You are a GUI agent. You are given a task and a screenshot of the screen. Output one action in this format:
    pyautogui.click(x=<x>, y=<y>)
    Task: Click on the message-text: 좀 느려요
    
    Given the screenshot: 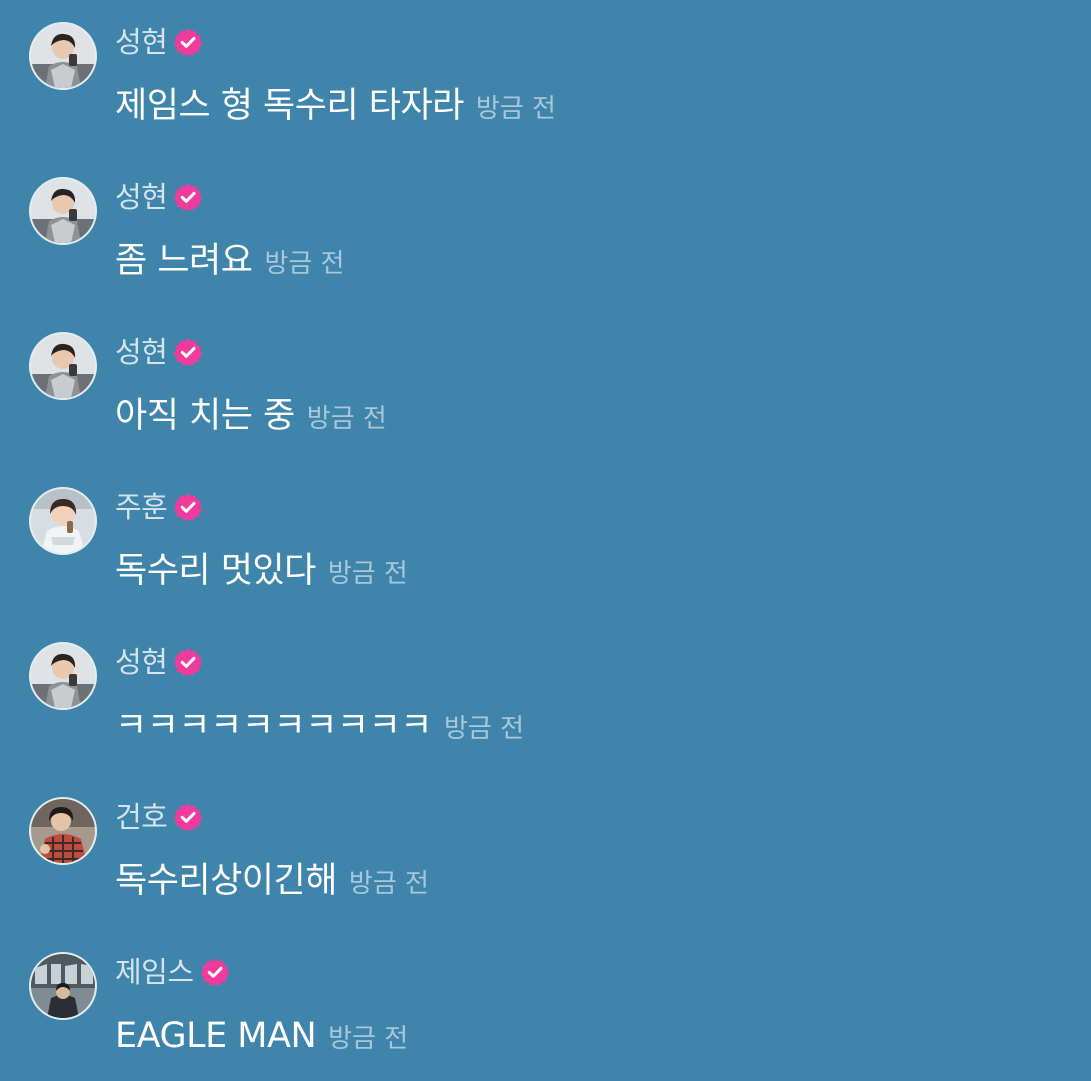 What is the action you would take?
    pyautogui.click(x=184, y=261)
    